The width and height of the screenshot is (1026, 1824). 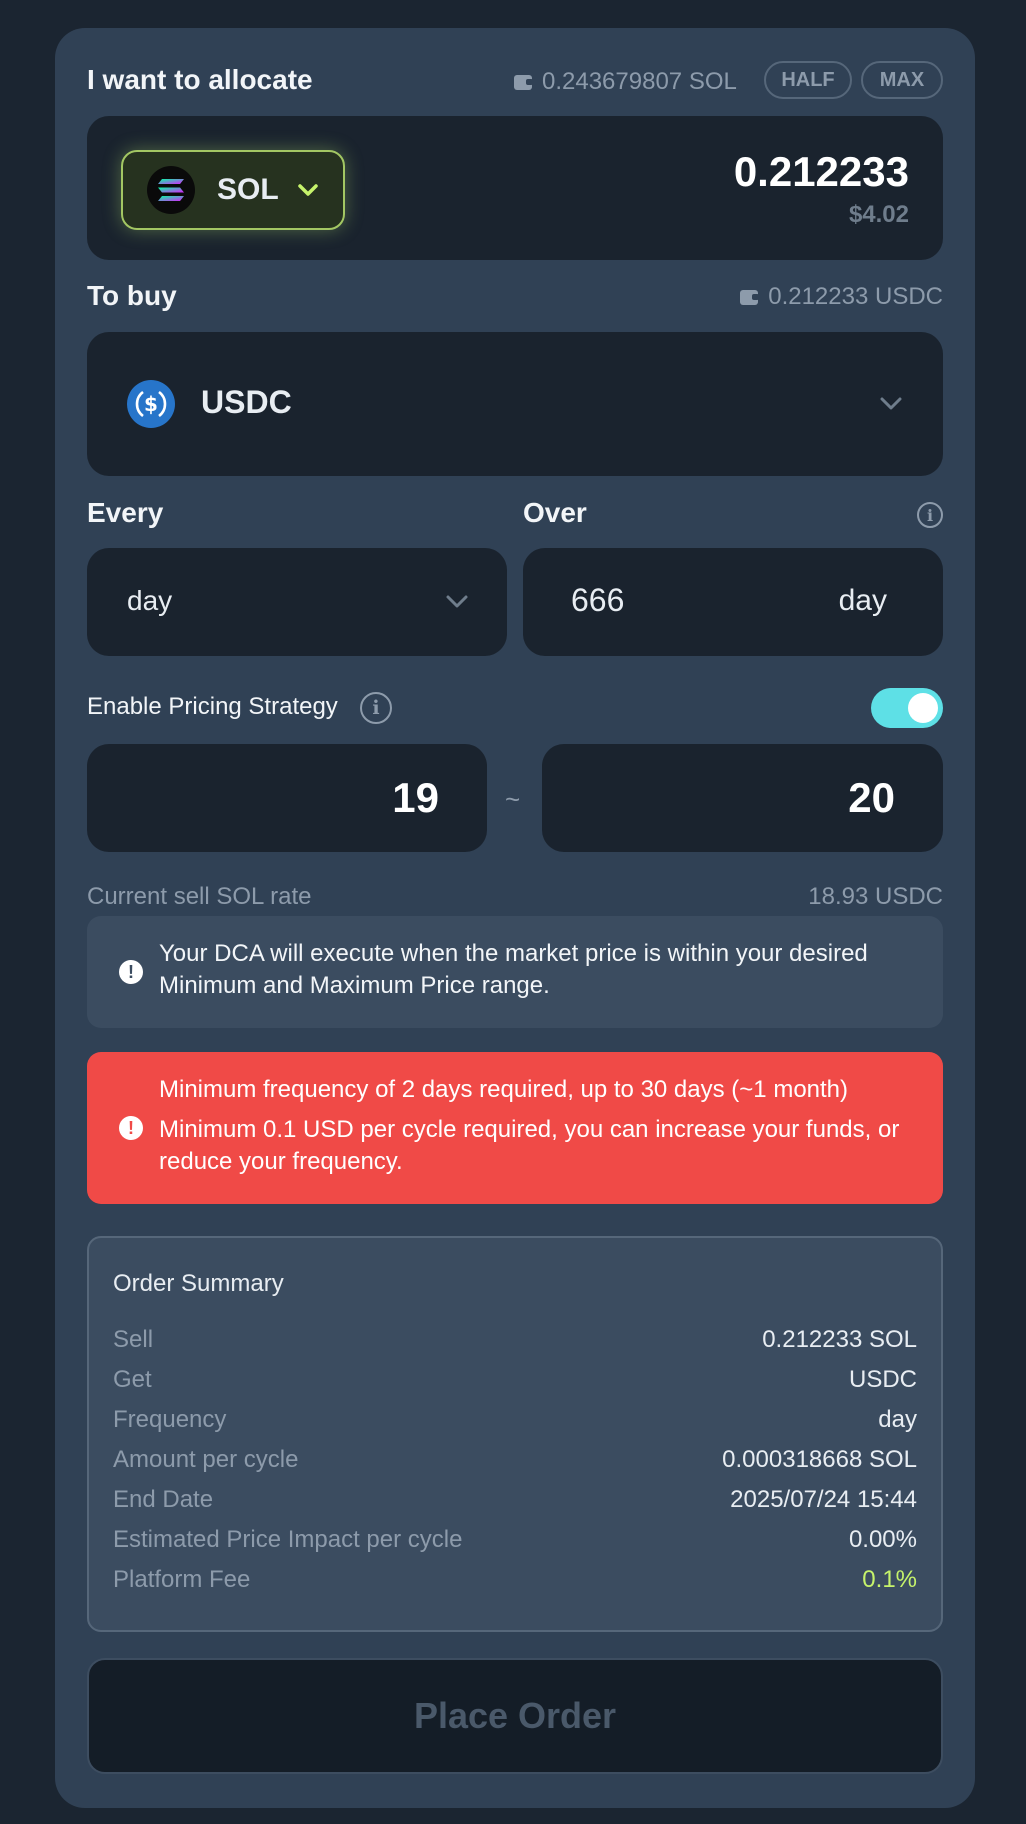 I want to click on usdc-balance: 0.212233 USDC, so click(x=841, y=297).